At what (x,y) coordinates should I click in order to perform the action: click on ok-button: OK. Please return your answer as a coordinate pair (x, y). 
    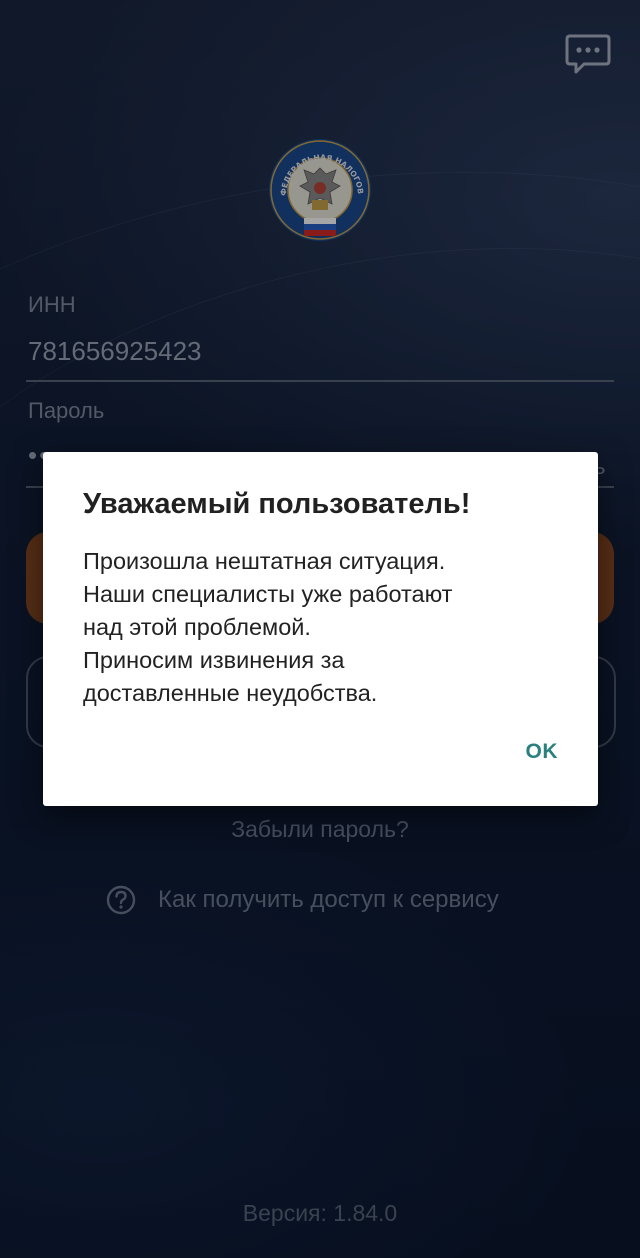
    Looking at the image, I should click on (542, 752).